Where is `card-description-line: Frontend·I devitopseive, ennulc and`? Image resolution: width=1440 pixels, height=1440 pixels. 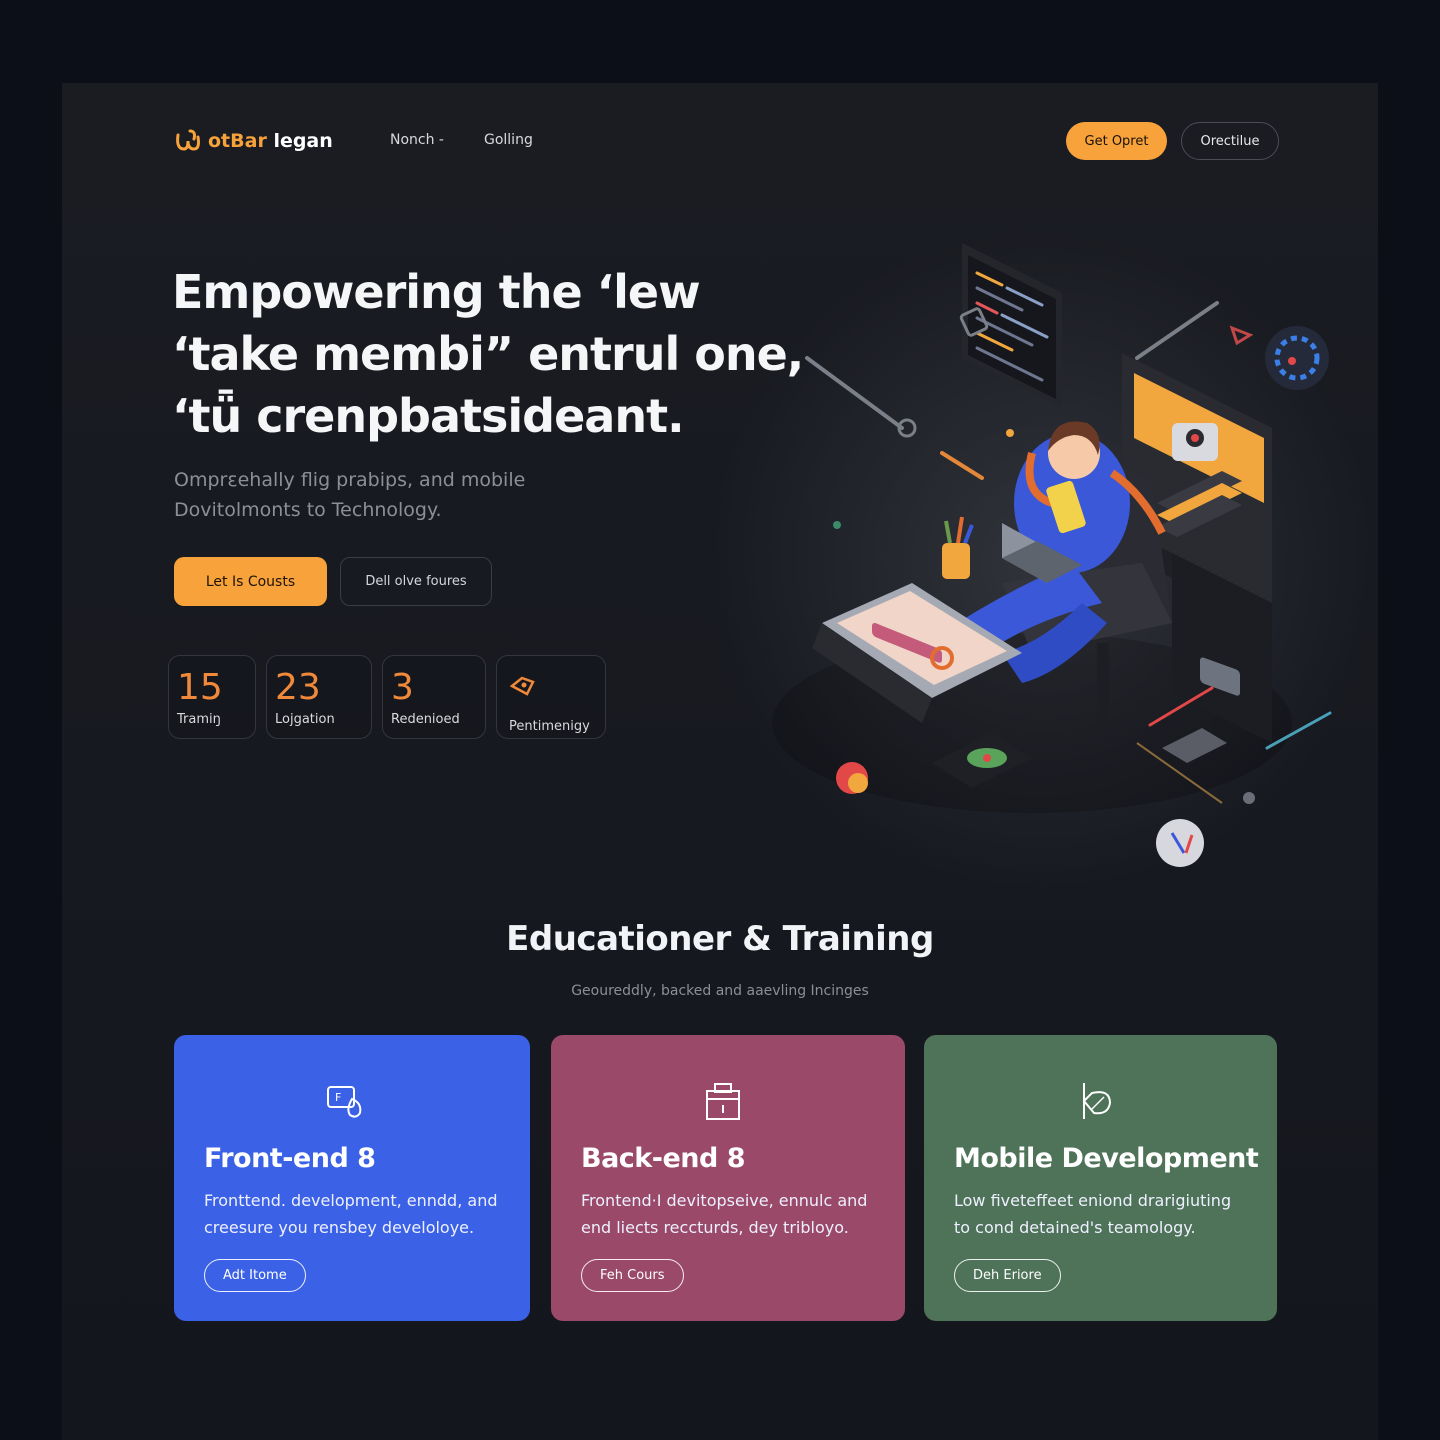 card-description-line: Frontend·I devitopseive, ennulc and is located at coordinates (724, 1200).